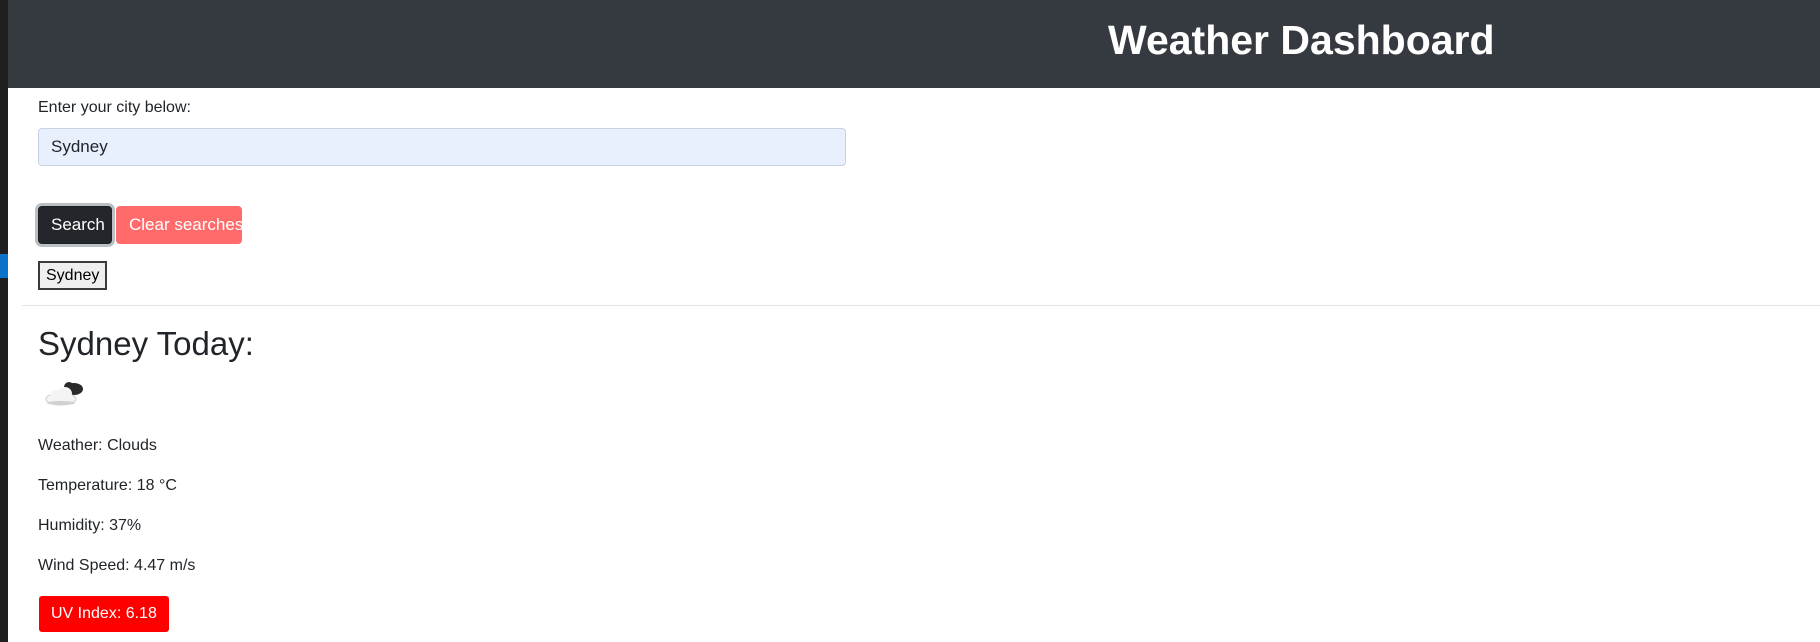 This screenshot has height=642, width=1820. I want to click on search-history-item: Sydney, so click(73, 275).